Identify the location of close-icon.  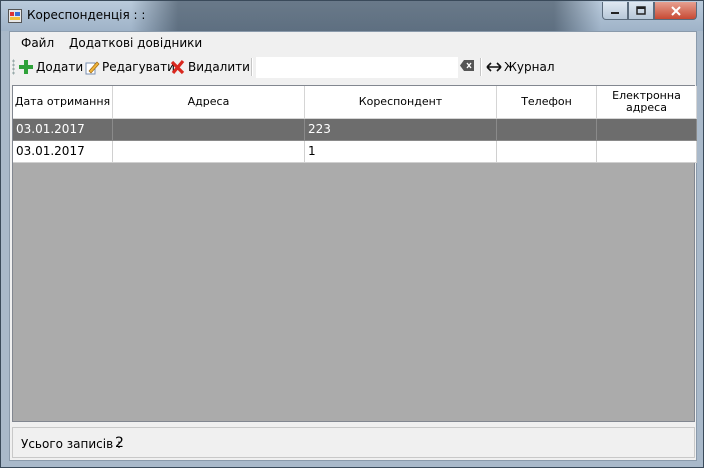
(675, 10).